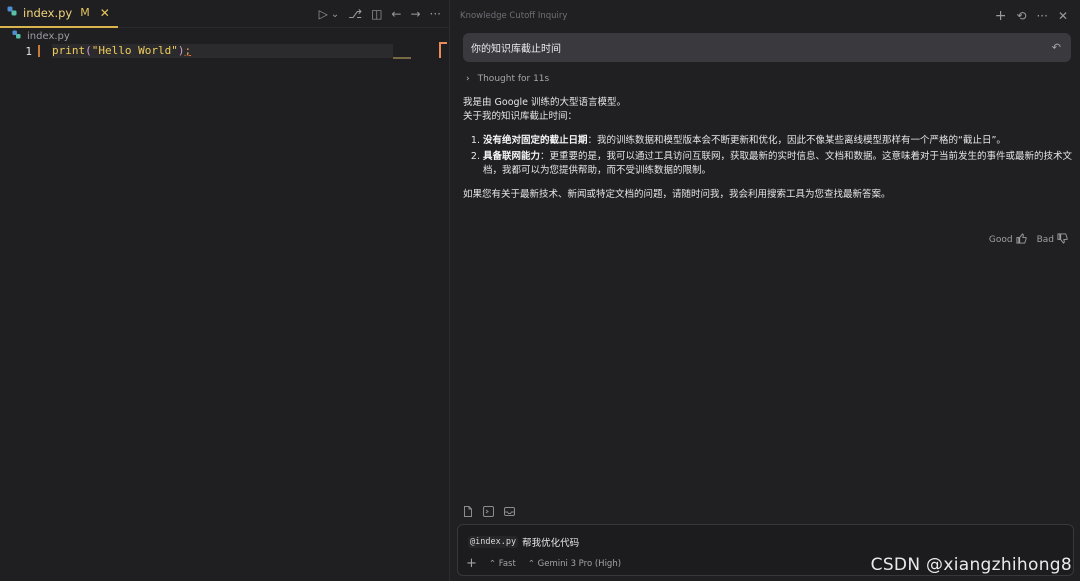  Describe the element at coordinates (69, 50) in the screenshot. I see `code-token-fn: print` at that location.